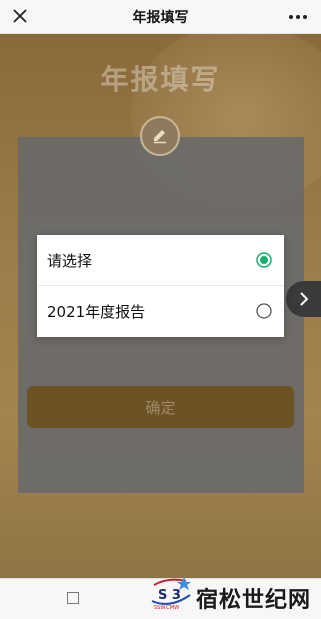  What do you see at coordinates (264, 311) in the screenshot?
I see `radio-unselected-icon` at bounding box center [264, 311].